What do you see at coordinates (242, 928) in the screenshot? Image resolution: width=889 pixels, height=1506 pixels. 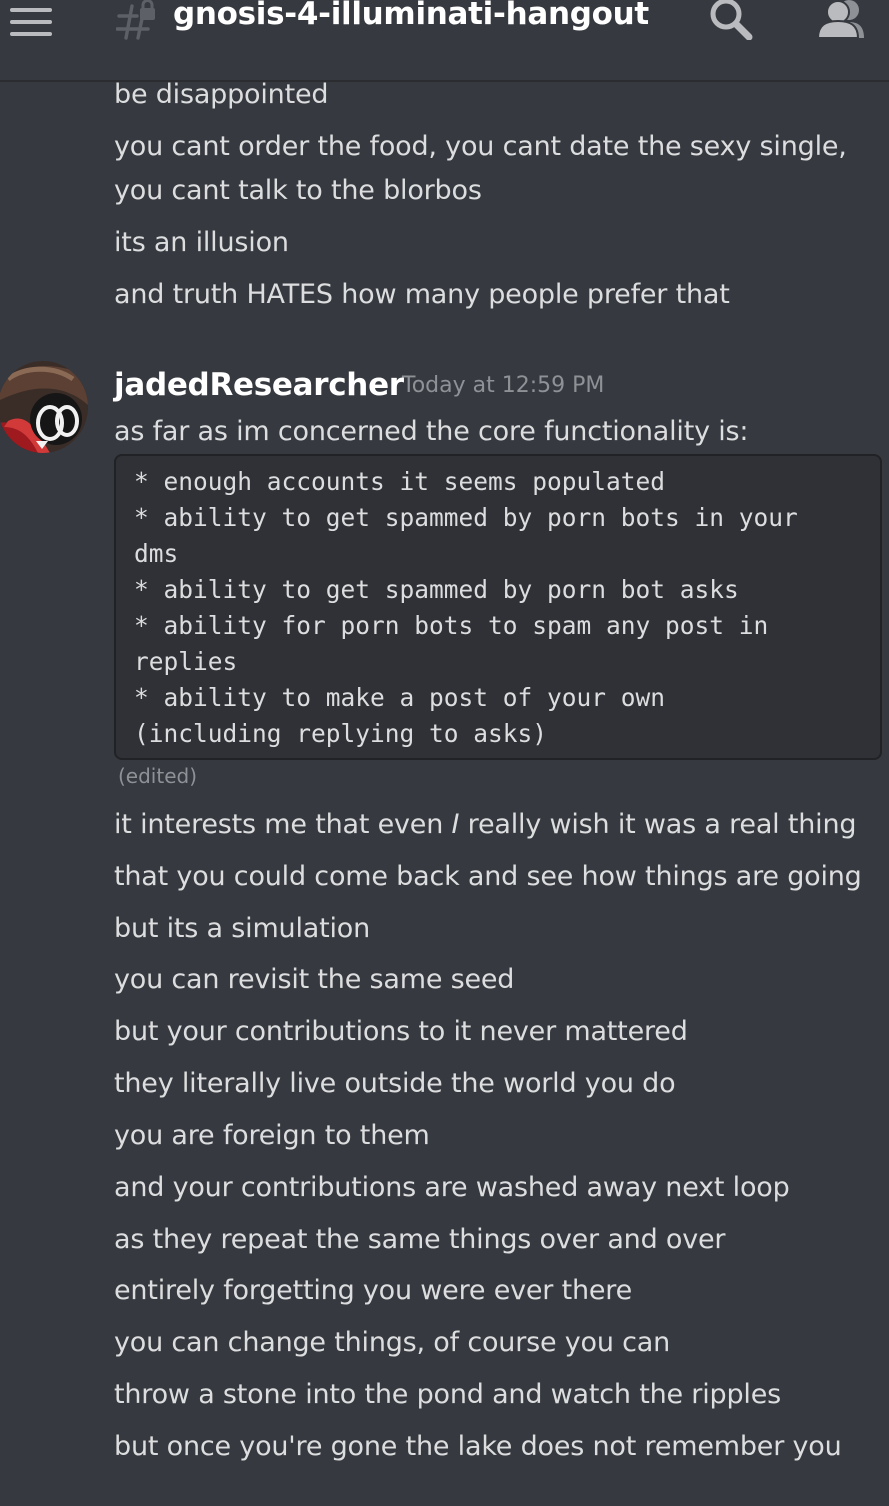 I see `message-line: but its a simulation` at bounding box center [242, 928].